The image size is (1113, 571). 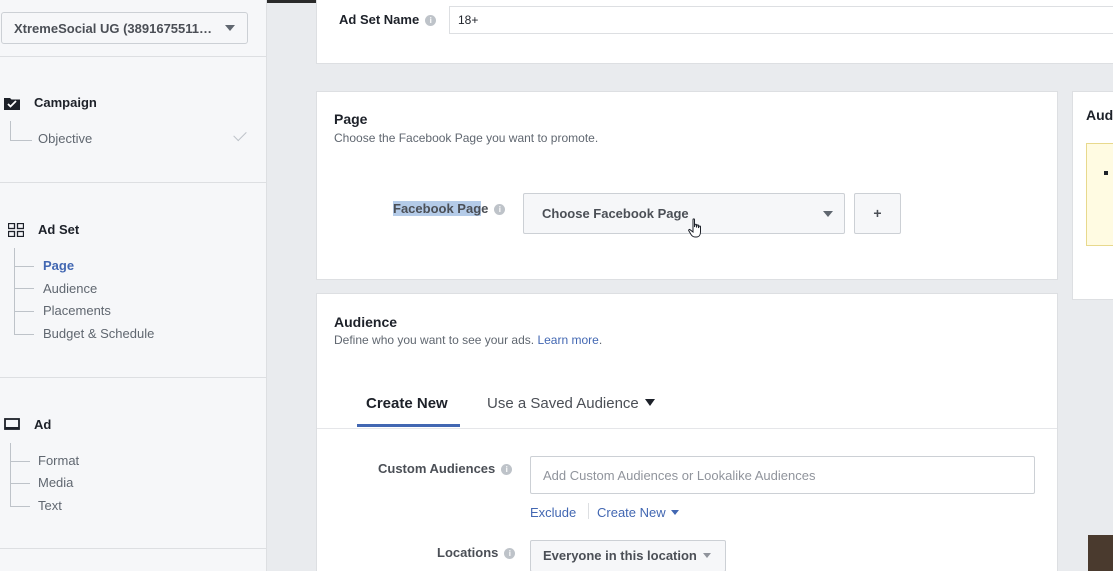 What do you see at coordinates (468, 552) in the screenshot?
I see `locations-label-text: Locations` at bounding box center [468, 552].